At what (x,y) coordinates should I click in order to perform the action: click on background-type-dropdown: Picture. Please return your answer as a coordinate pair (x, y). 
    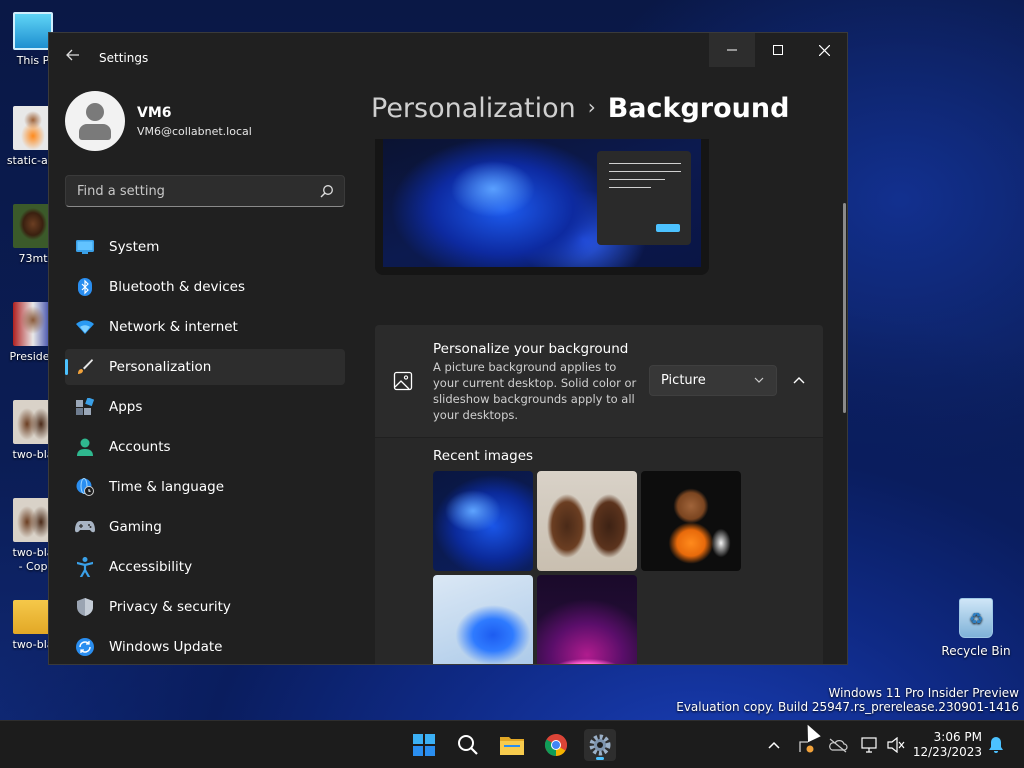
    Looking at the image, I should click on (713, 380).